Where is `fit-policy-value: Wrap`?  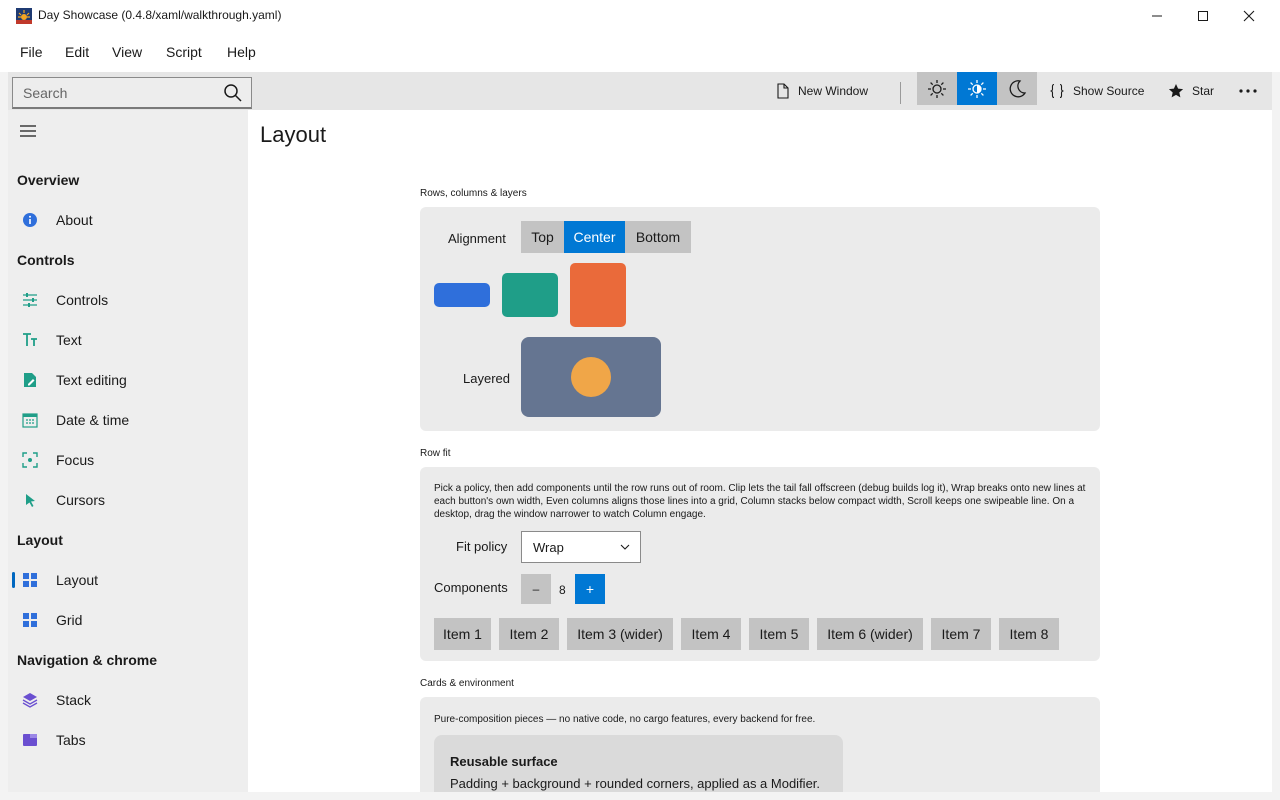
fit-policy-value: Wrap is located at coordinates (548, 547).